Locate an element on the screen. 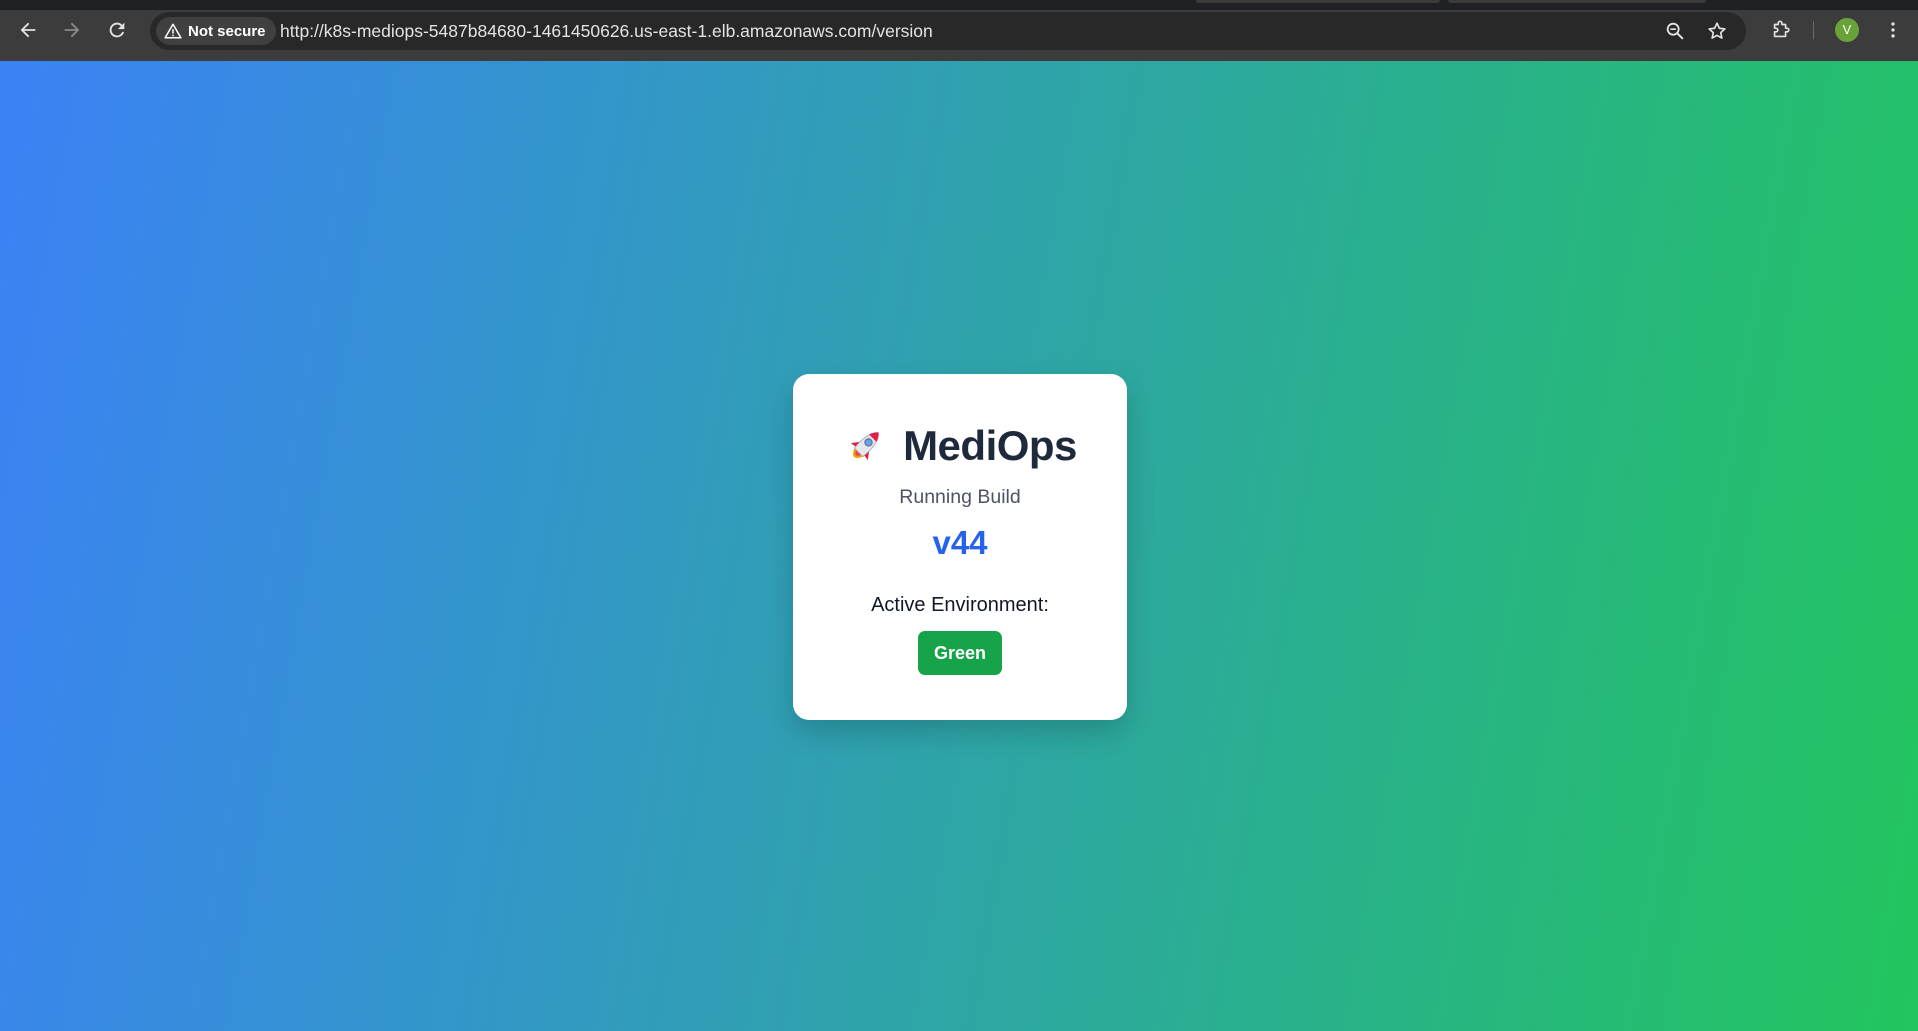 This screenshot has width=1918, height=1031. zoom-button is located at coordinates (1675, 31).